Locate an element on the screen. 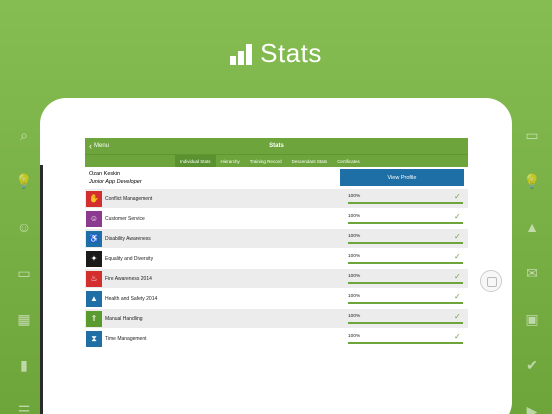  user-name: Ozan Keskin is located at coordinates (105, 173).